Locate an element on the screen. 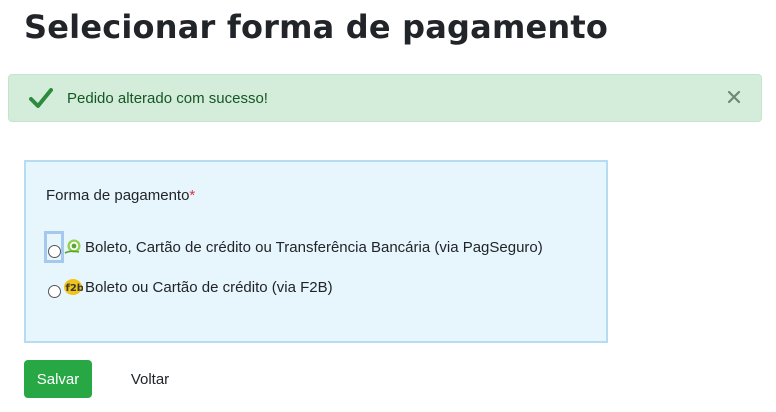 The image size is (776, 412). alert-message: Pedido alterado com sucesso! is located at coordinates (167, 98).